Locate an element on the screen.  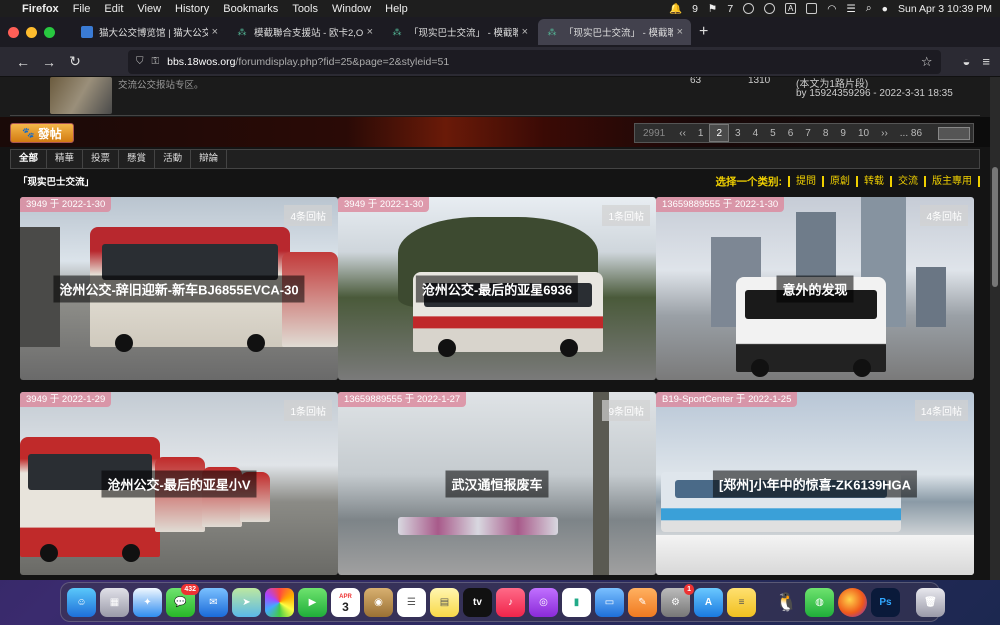
tab-4-active: ⁂ 「现实巴士交流」 - 模截聯合支援 × is located at coordinates (614, 32).